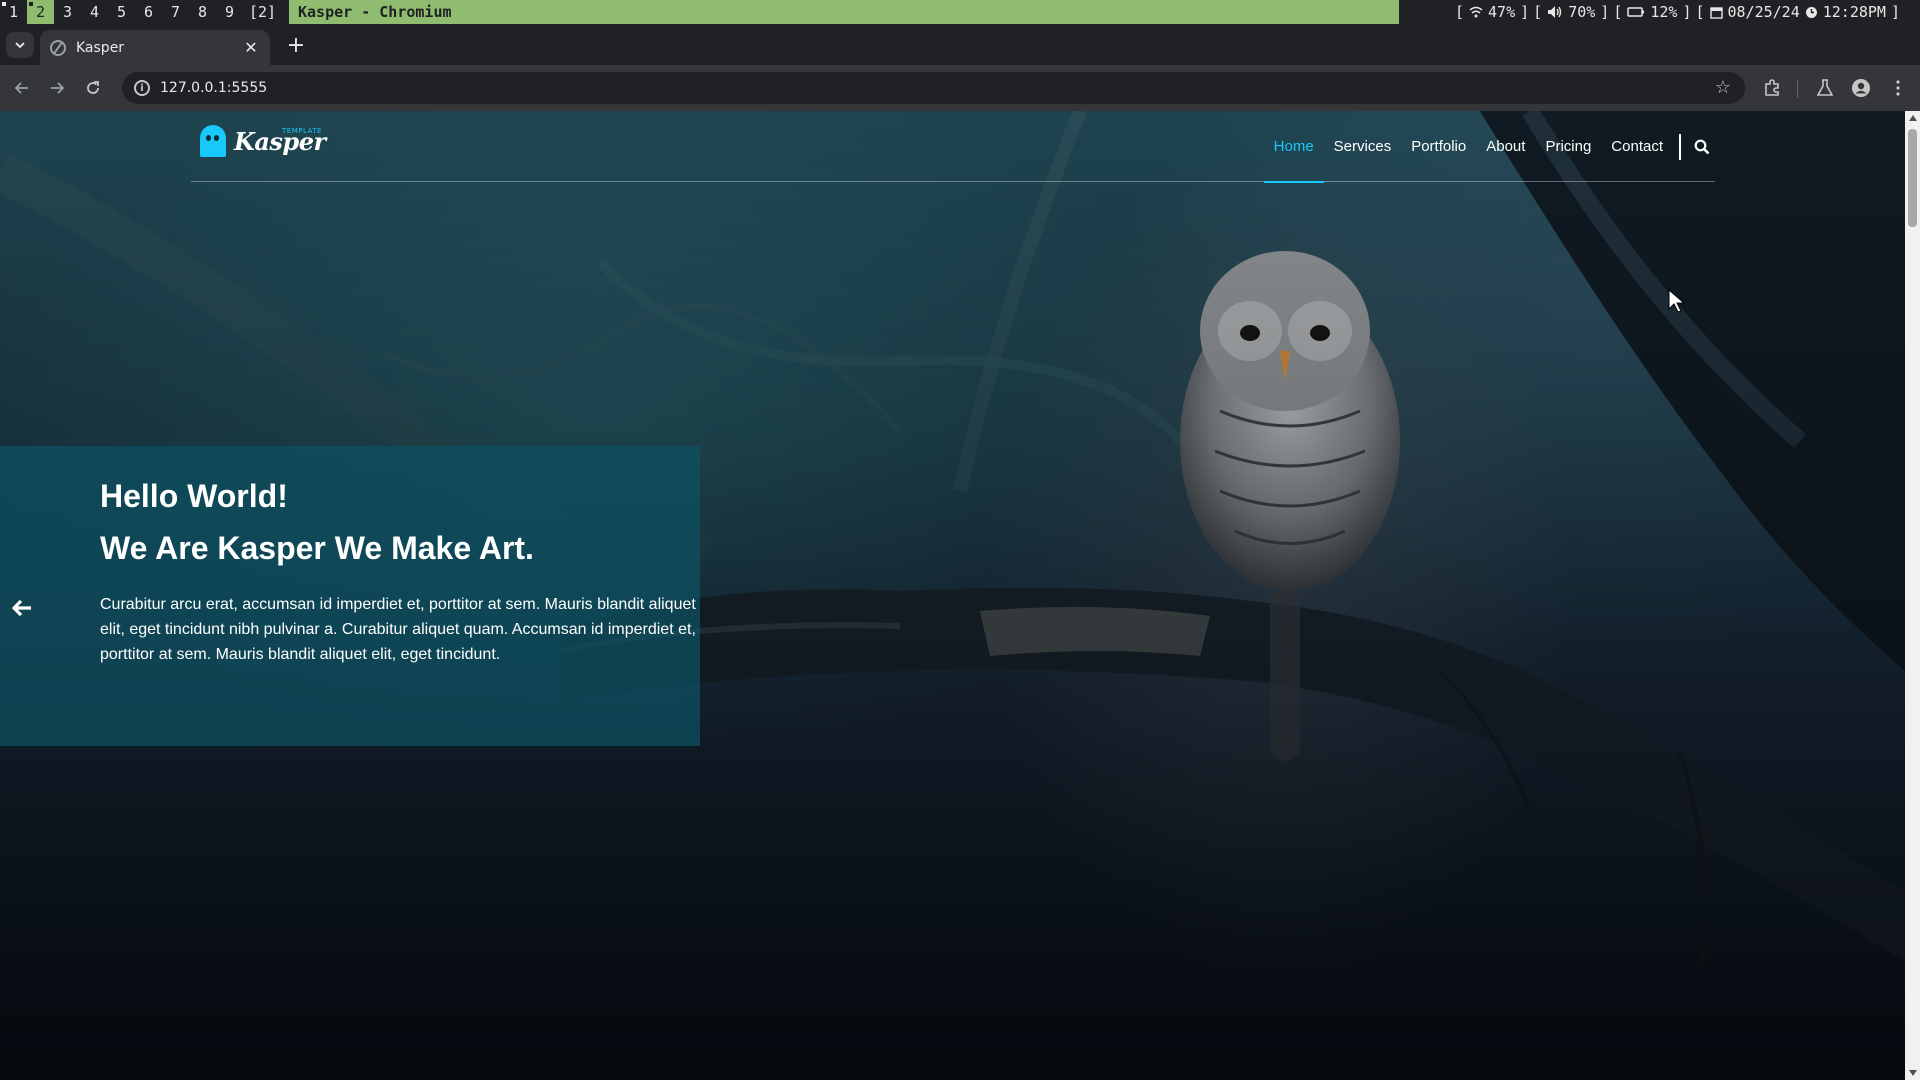 The height and width of the screenshot is (1080, 1920). What do you see at coordinates (1898, 88) in the screenshot?
I see `kebab-icon` at bounding box center [1898, 88].